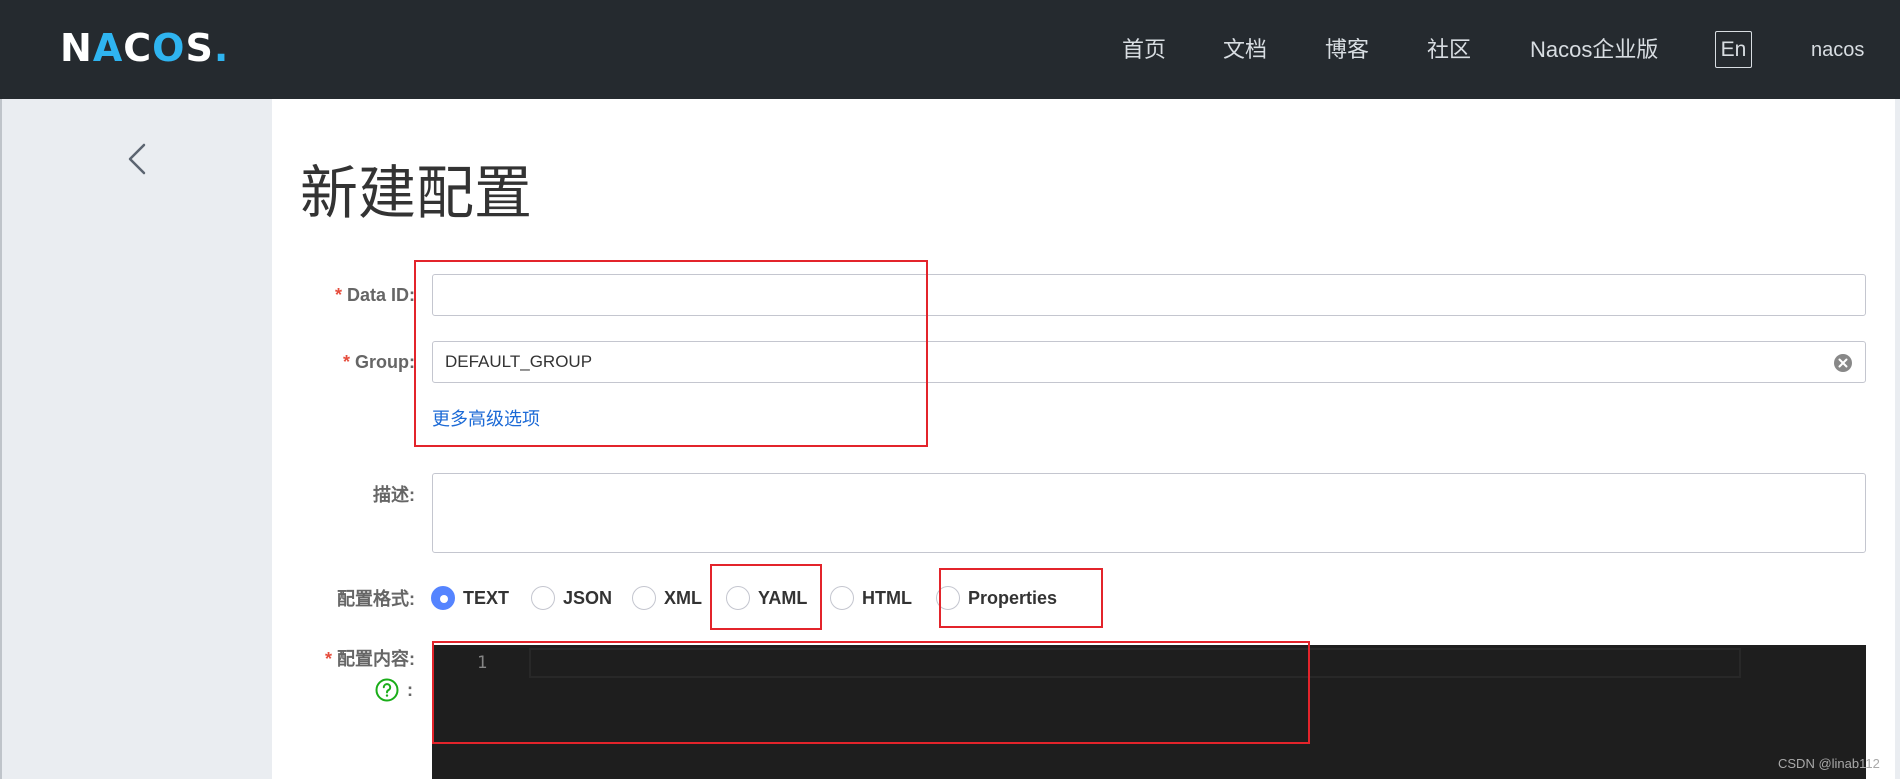 This screenshot has height=779, width=1900. Describe the element at coordinates (1021, 598) in the screenshot. I see `annotation-box-properties` at that location.